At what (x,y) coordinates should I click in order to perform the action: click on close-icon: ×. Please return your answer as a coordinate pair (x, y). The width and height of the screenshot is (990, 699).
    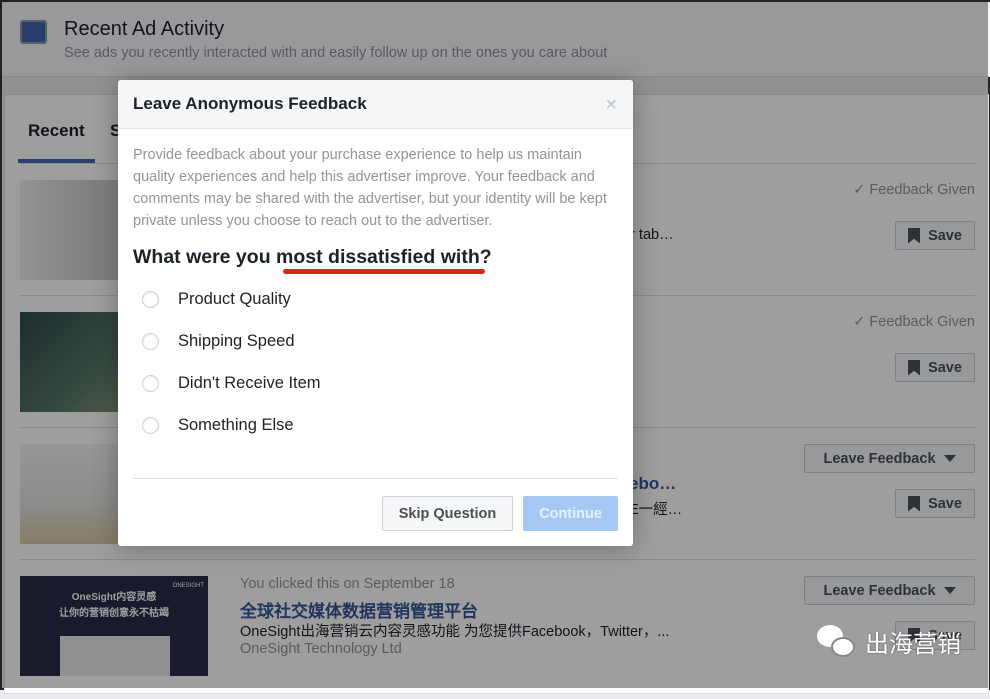
    Looking at the image, I should click on (611, 105).